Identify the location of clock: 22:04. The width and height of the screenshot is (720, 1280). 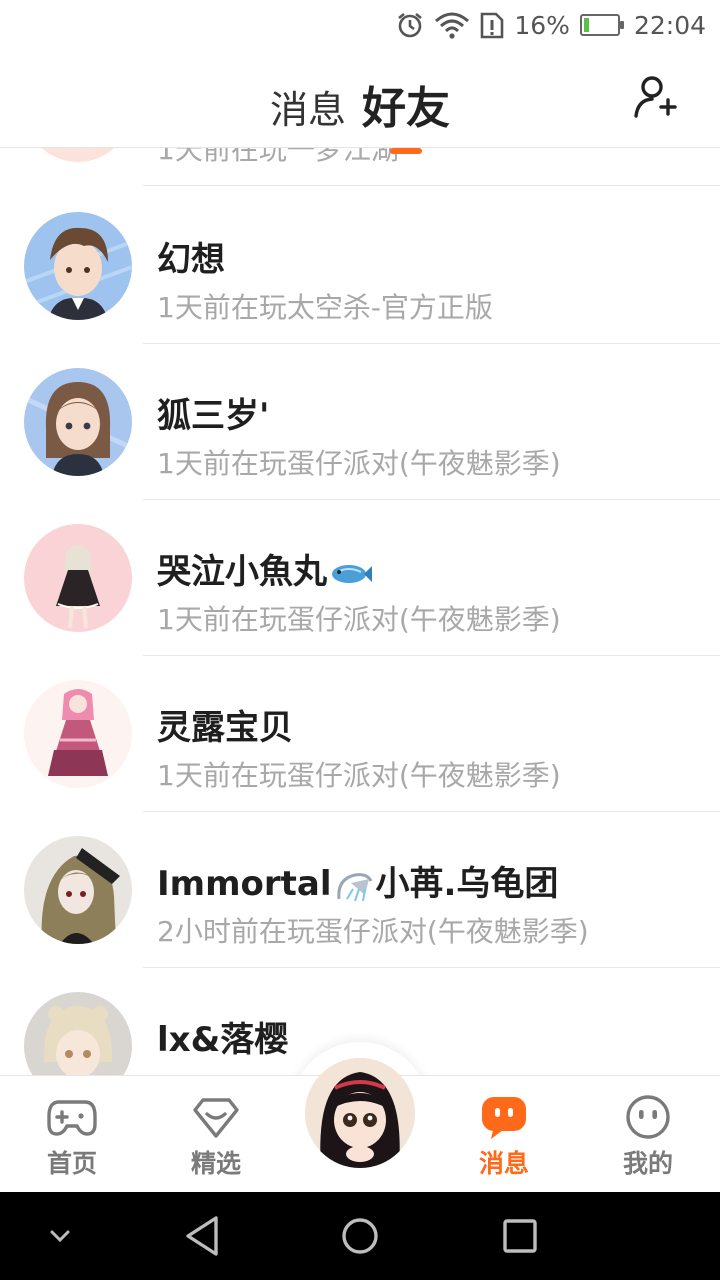
(669, 25).